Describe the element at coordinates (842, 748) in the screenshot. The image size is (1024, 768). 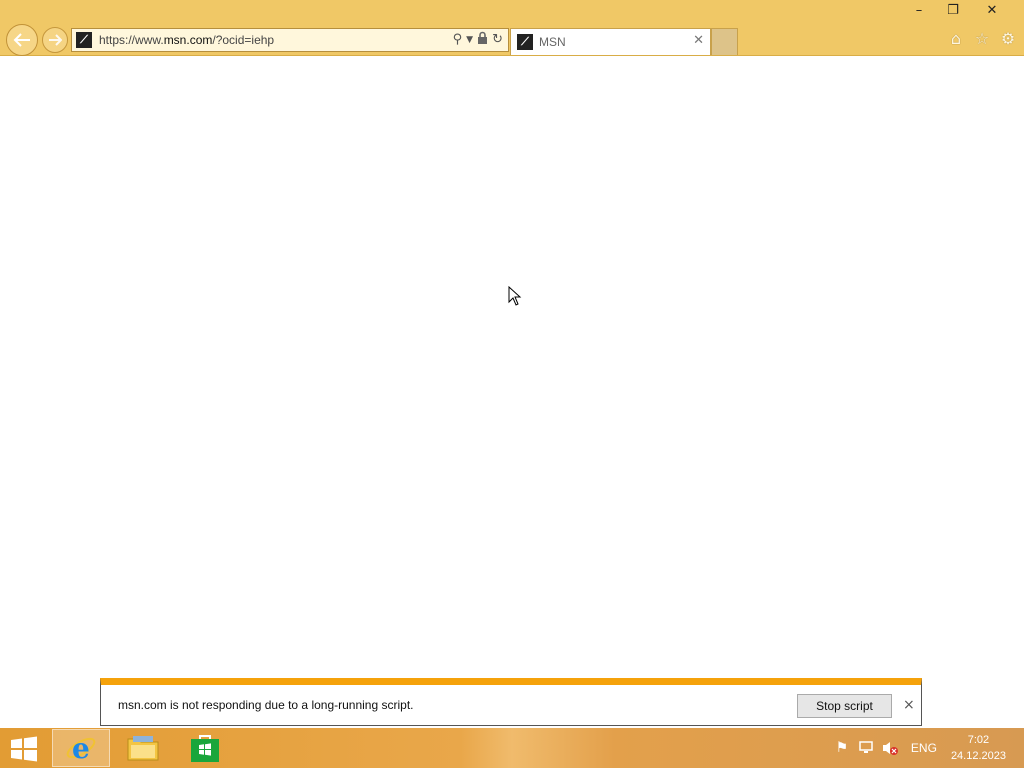
I see `action-center-flag-icon: ⚑` at that location.